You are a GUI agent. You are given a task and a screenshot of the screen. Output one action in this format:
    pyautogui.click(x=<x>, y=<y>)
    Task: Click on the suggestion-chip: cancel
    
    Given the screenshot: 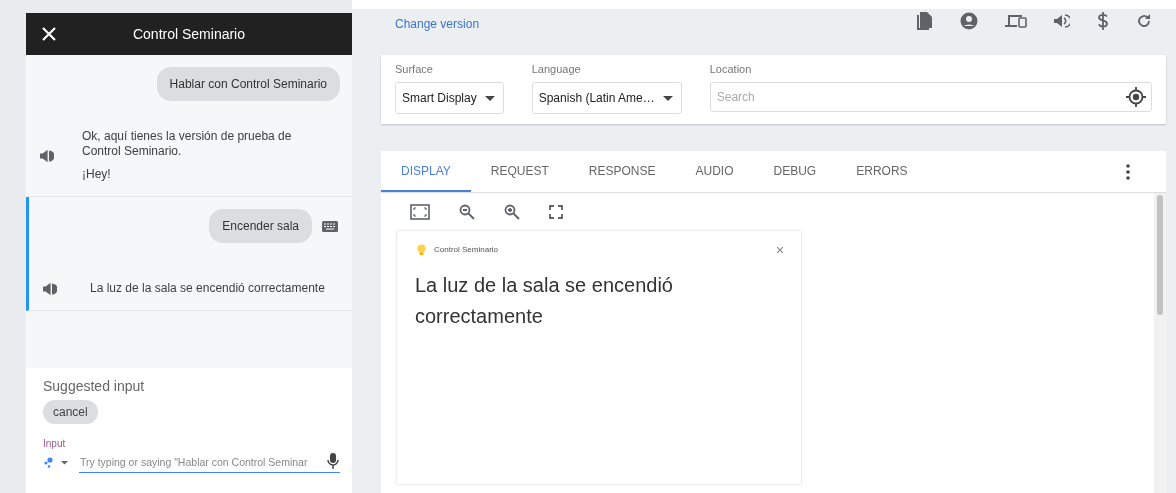 What is the action you would take?
    pyautogui.click(x=70, y=412)
    